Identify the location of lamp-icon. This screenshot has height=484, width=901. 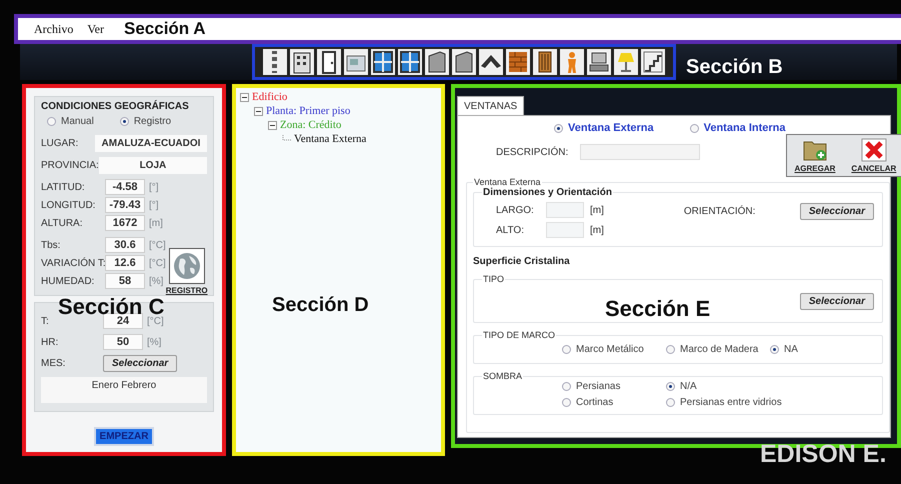
(626, 62).